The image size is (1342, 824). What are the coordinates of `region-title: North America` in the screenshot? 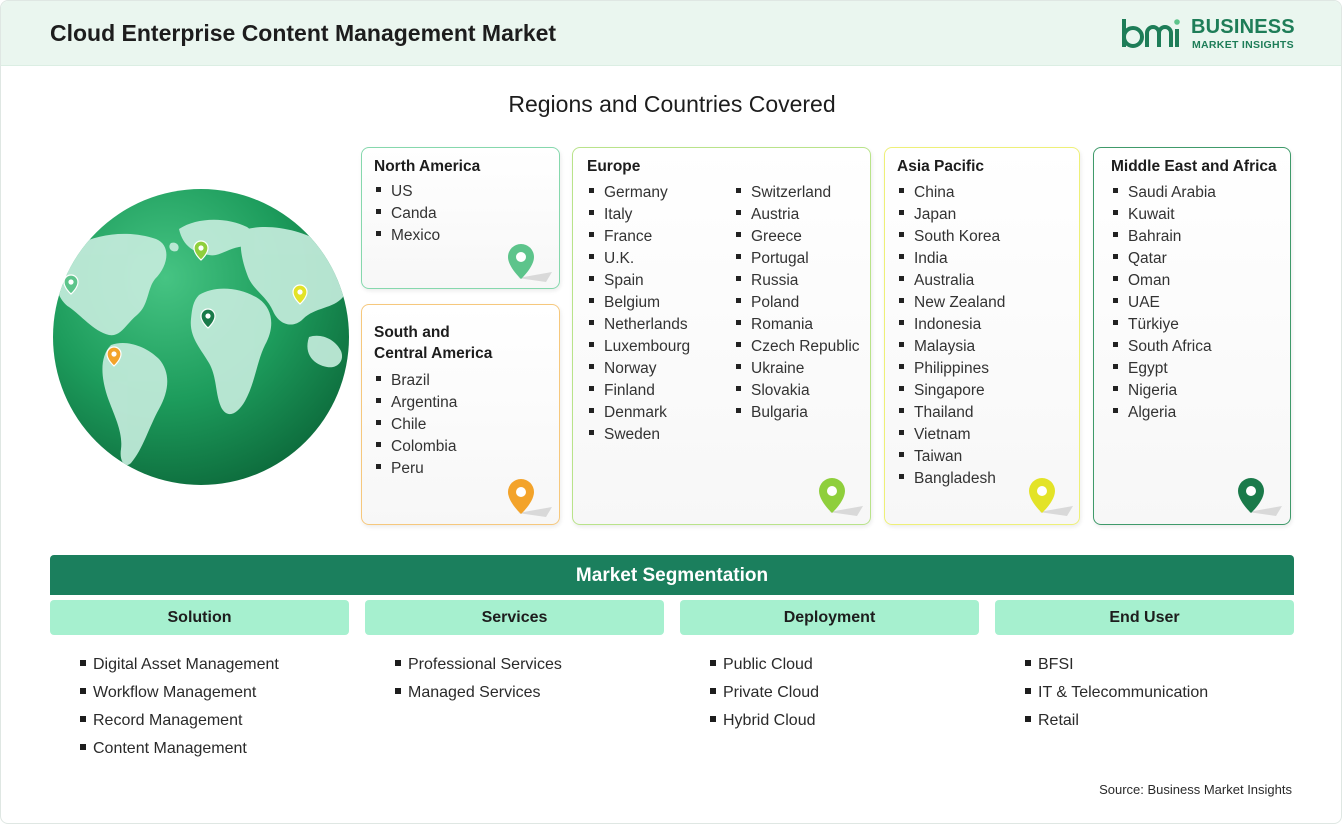 It's located at (427, 166).